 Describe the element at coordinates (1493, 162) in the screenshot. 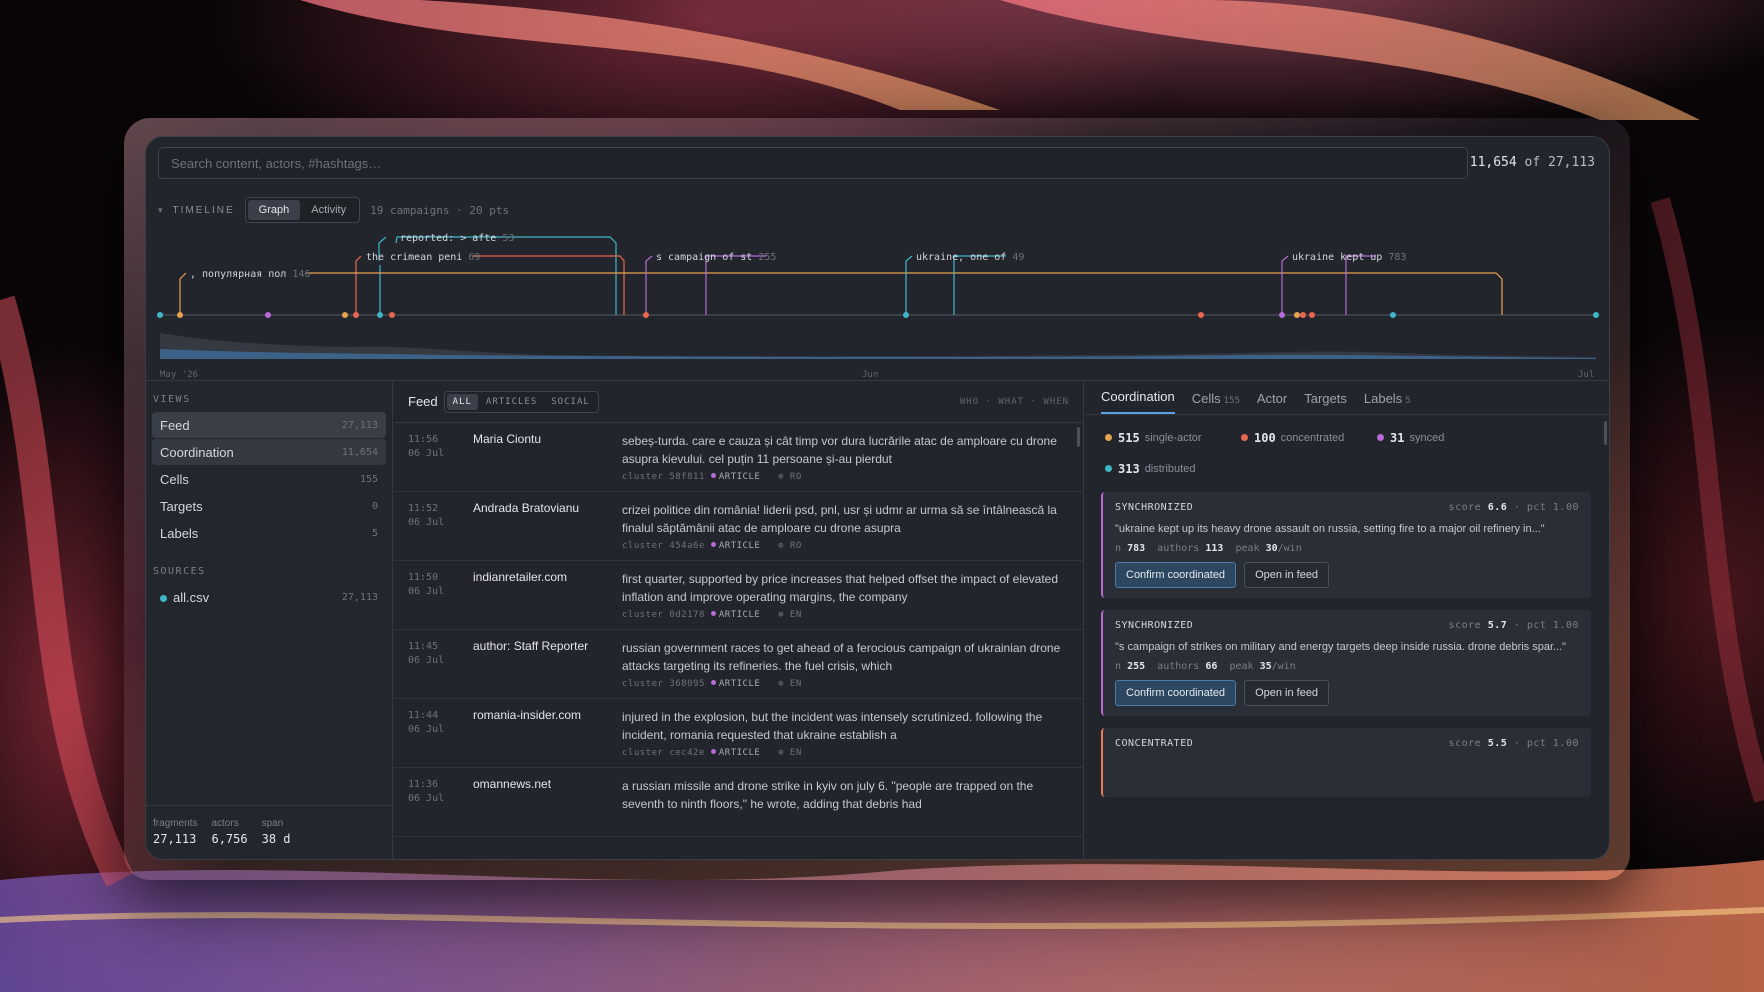

I see `shown-count: 11,654` at that location.